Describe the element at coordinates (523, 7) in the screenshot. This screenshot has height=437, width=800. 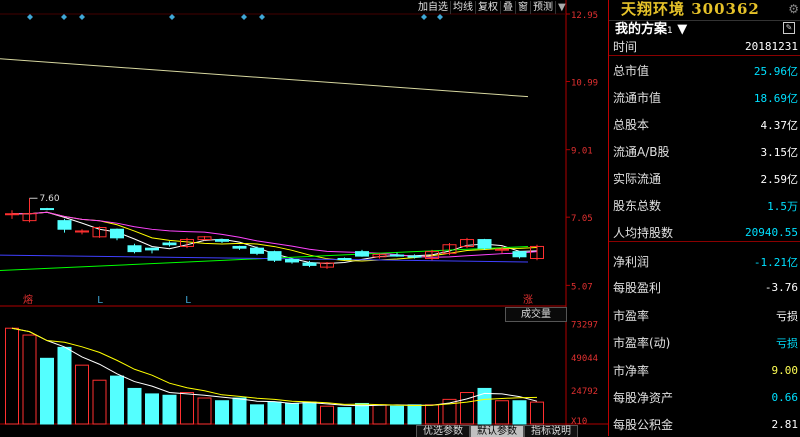
I see `window-button: 窗` at that location.